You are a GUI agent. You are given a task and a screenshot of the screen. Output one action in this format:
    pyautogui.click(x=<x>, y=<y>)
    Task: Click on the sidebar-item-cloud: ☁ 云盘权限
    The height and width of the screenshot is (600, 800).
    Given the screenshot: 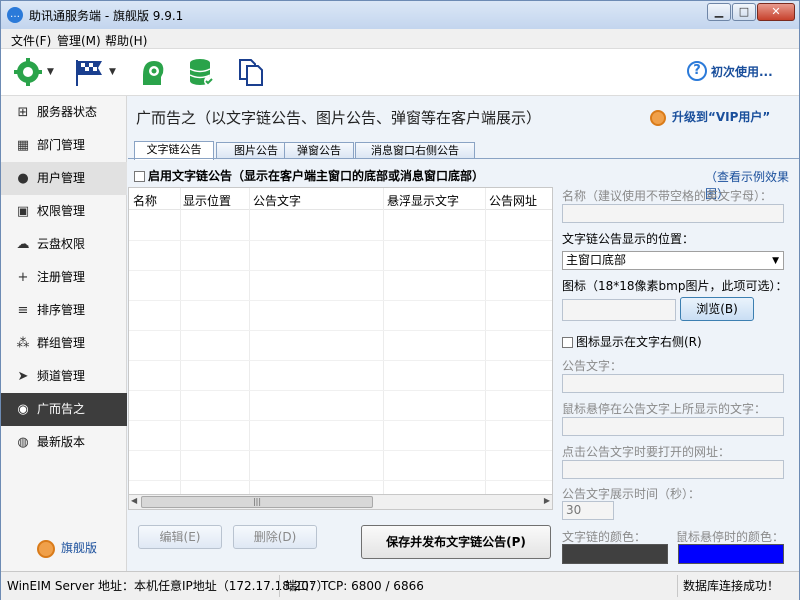 What is the action you would take?
    pyautogui.click(x=64, y=244)
    